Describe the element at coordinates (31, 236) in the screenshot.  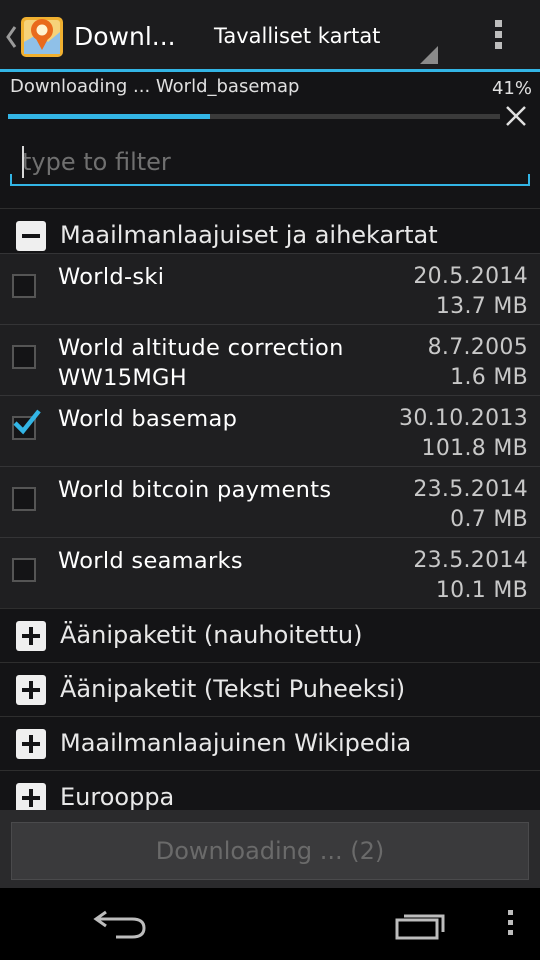
I see `collapse-minus-icon` at that location.